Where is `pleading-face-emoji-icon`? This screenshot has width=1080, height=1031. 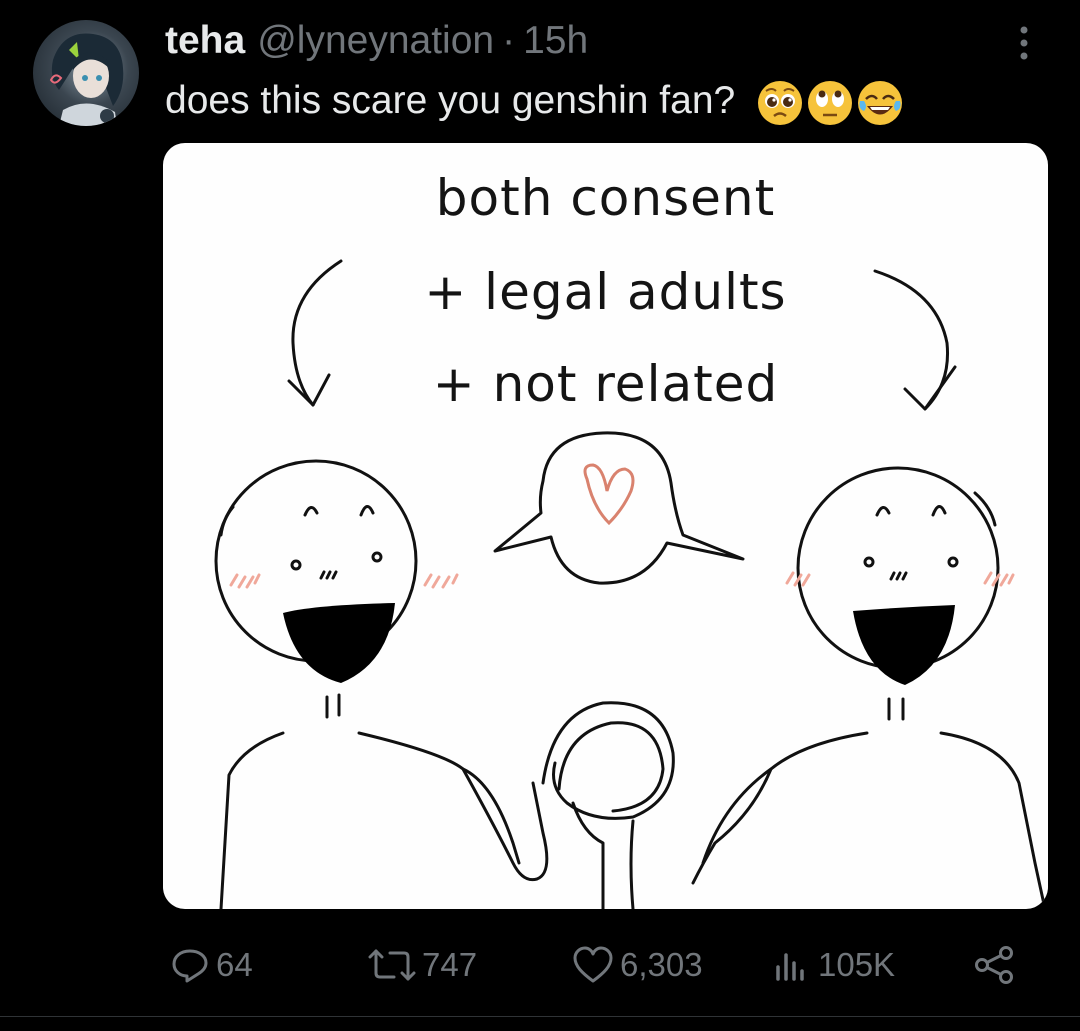 pleading-face-emoji-icon is located at coordinates (780, 102).